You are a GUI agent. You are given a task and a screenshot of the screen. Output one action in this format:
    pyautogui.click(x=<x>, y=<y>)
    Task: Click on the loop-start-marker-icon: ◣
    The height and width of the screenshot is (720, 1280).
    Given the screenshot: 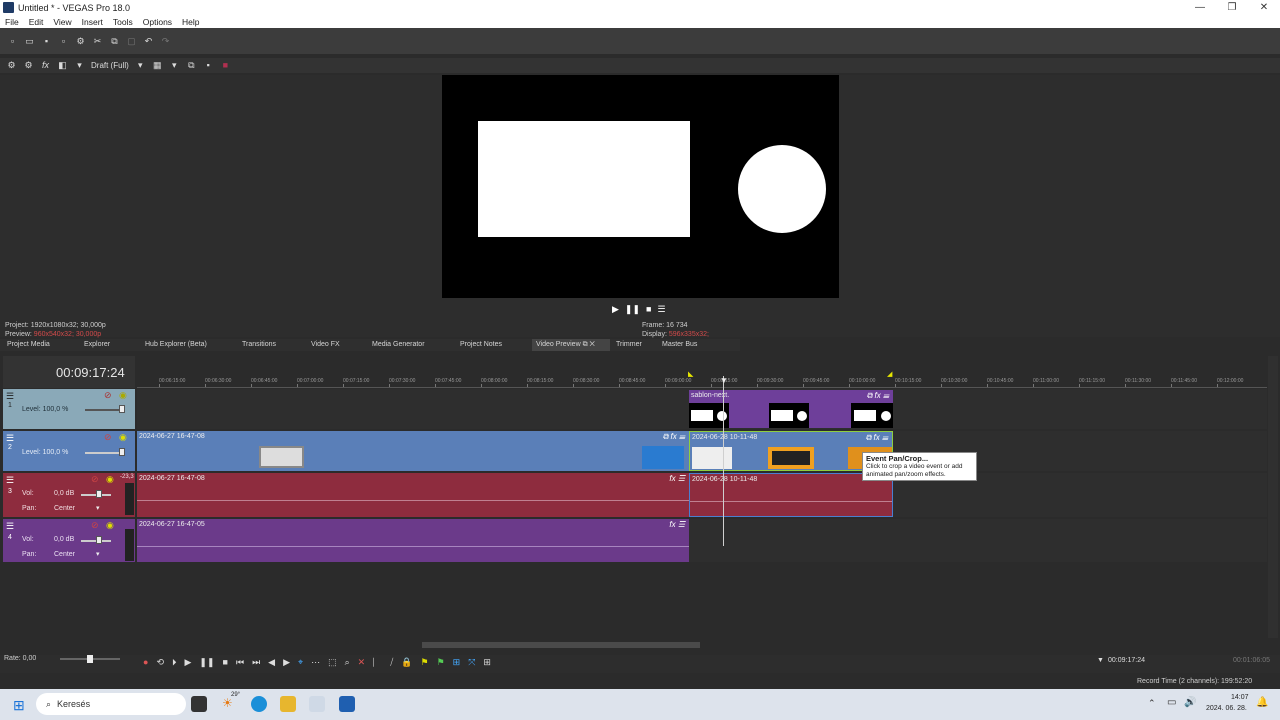 What is the action you would take?
    pyautogui.click(x=690, y=374)
    